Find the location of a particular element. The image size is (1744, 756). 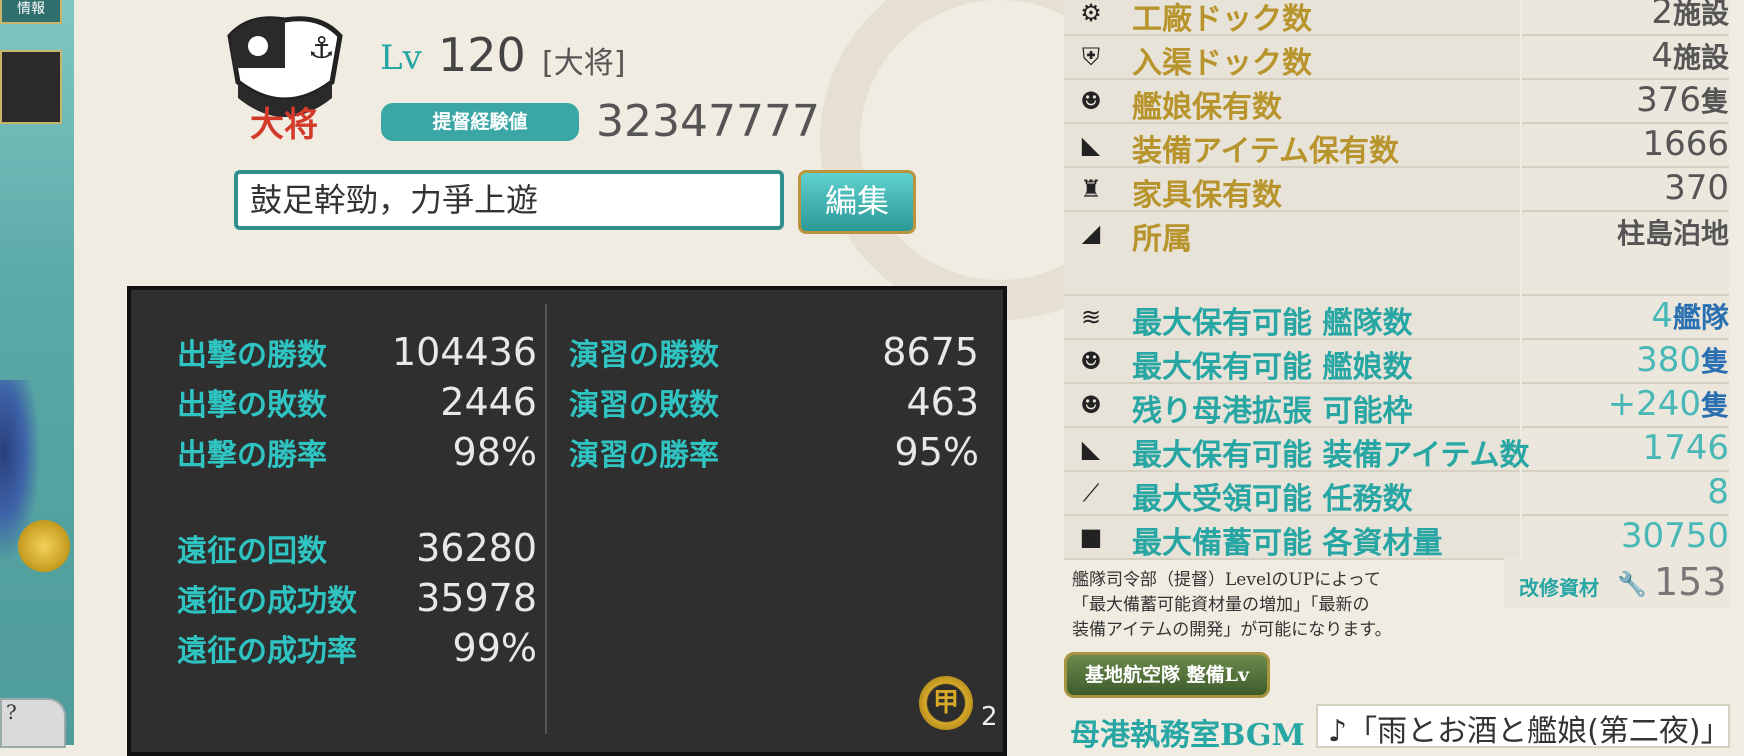

info-label: 残り母港拡張 可能枠 is located at coordinates (1272, 411).